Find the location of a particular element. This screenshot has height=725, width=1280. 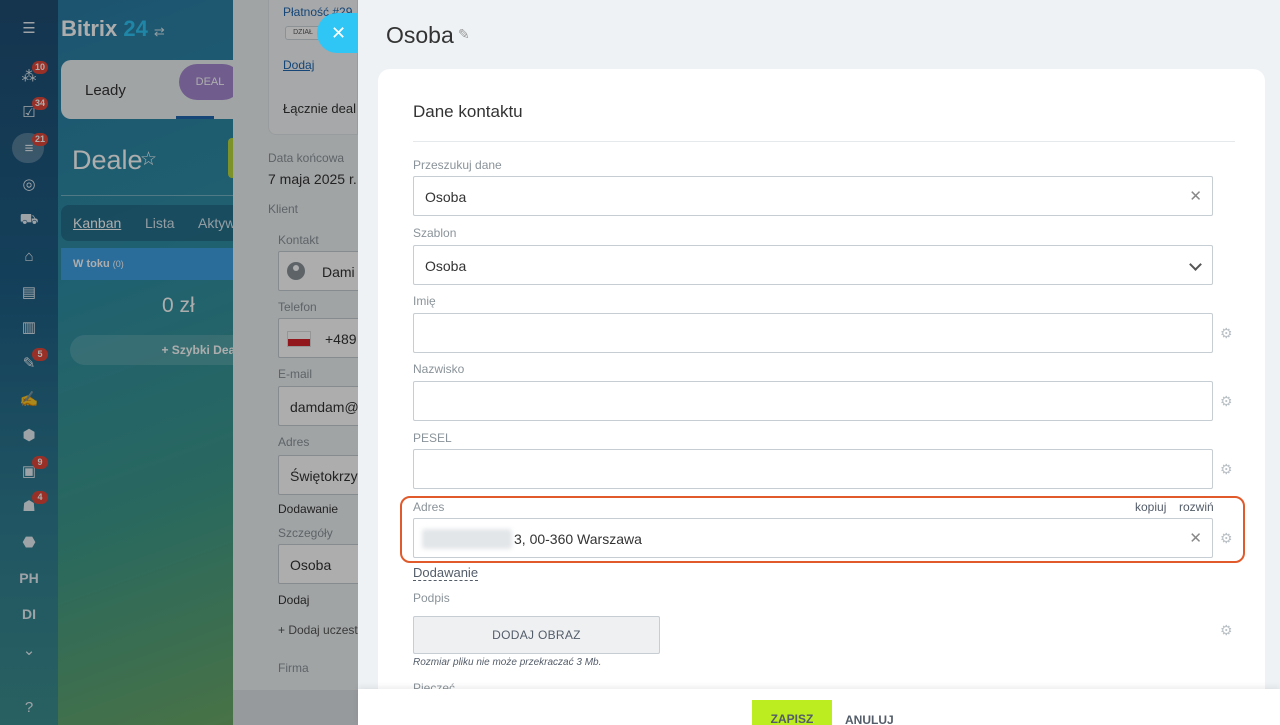

last-name-field is located at coordinates (813, 401).